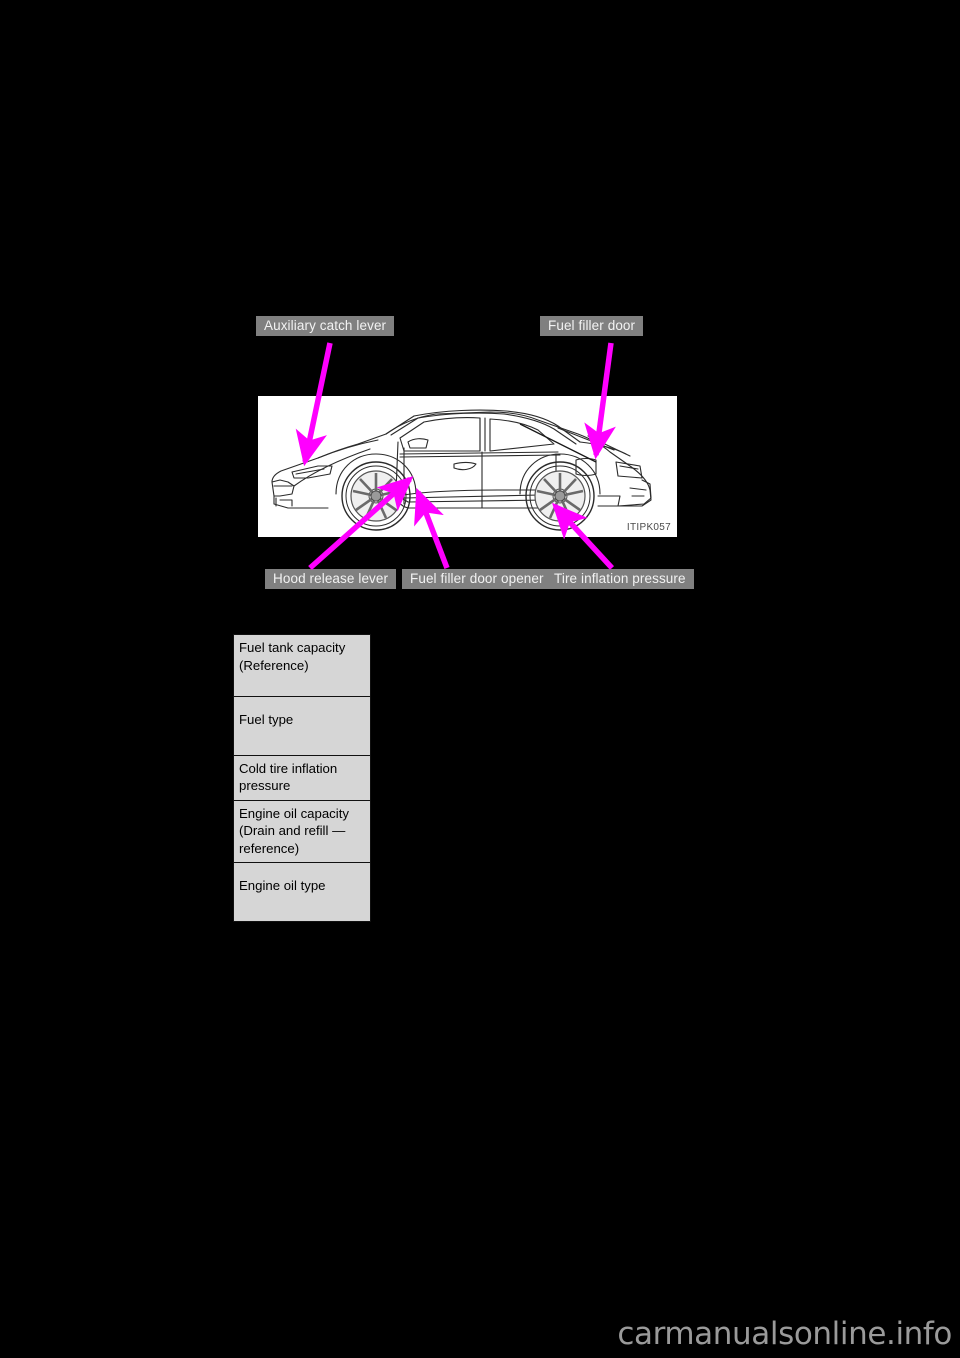  I want to click on cell-line-2: pressure, so click(265, 785).